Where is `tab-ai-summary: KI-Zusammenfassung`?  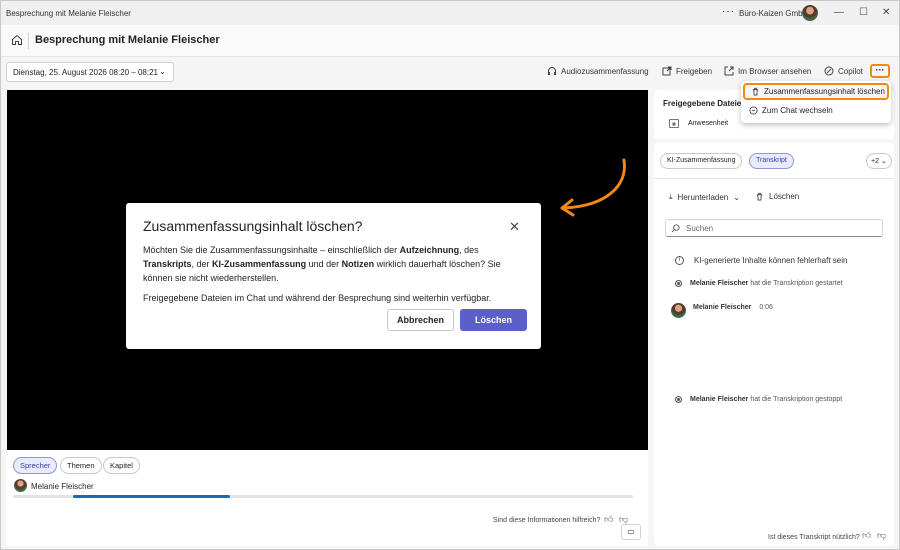 tab-ai-summary: KI-Zusammenfassung is located at coordinates (701, 161).